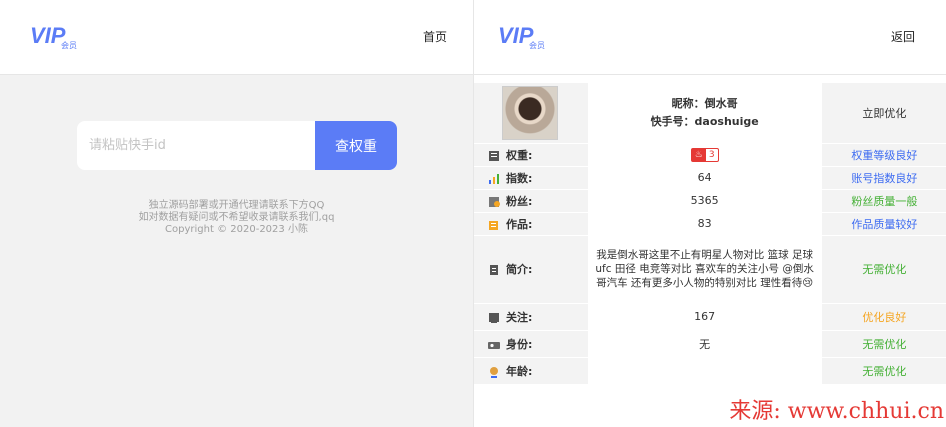 The image size is (946, 427). What do you see at coordinates (494, 155) in the screenshot?
I see `weight-icon` at bounding box center [494, 155].